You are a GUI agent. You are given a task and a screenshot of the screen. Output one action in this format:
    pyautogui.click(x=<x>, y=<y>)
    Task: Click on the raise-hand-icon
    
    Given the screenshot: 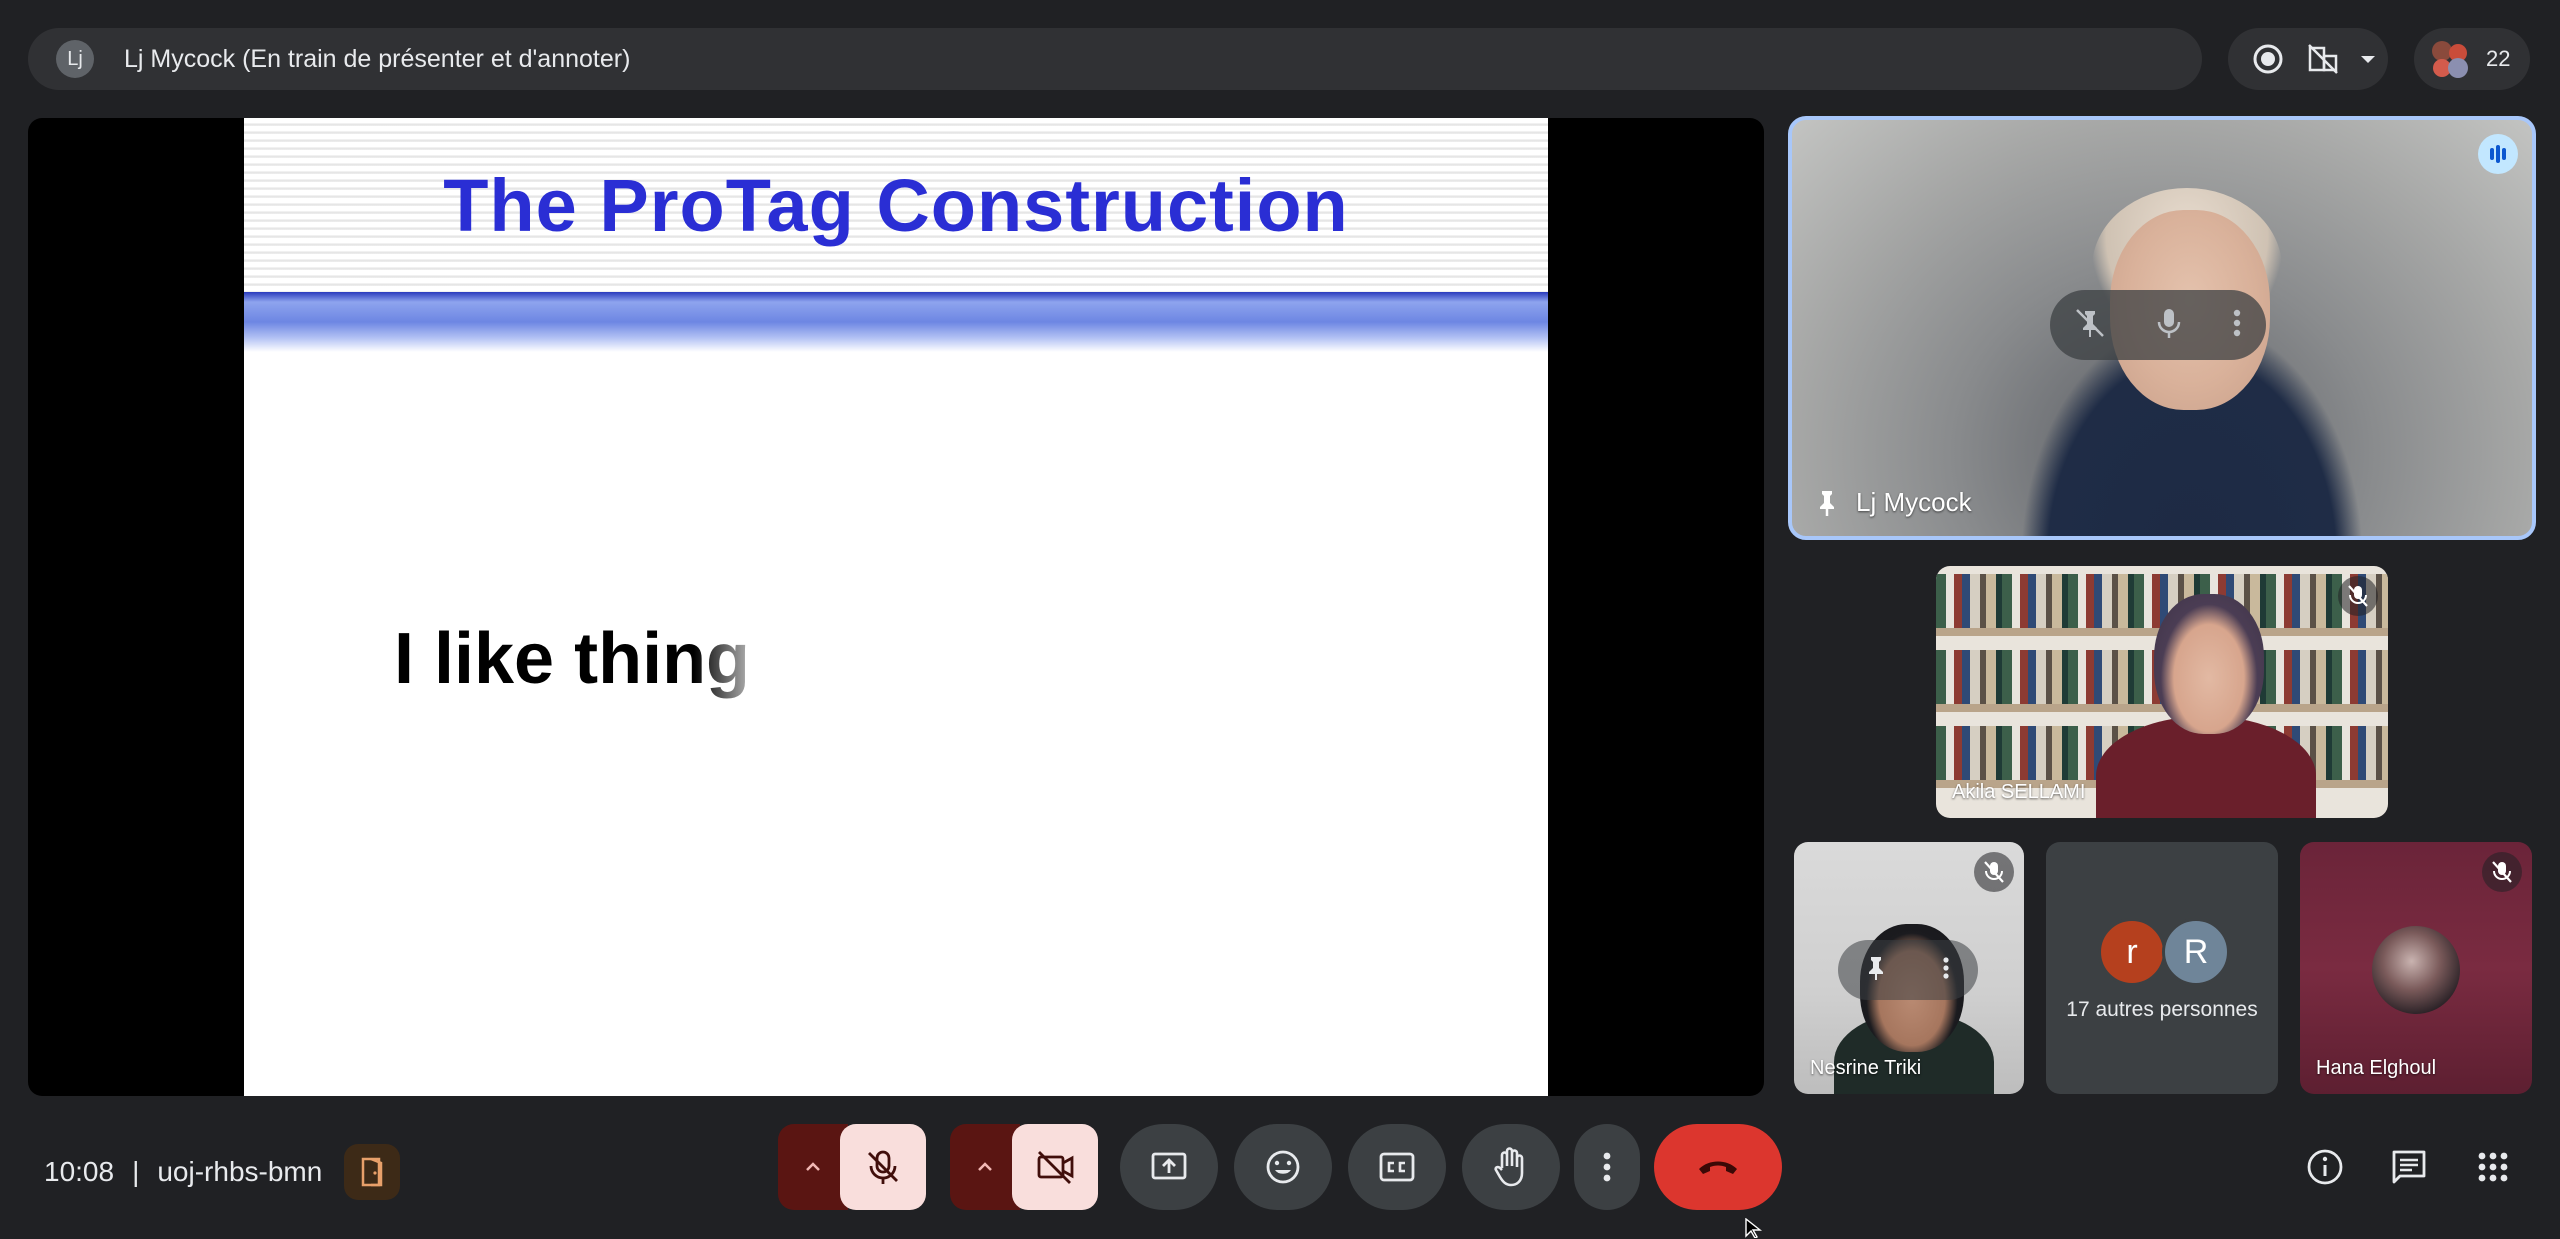 What is the action you would take?
    pyautogui.click(x=1509, y=1167)
    